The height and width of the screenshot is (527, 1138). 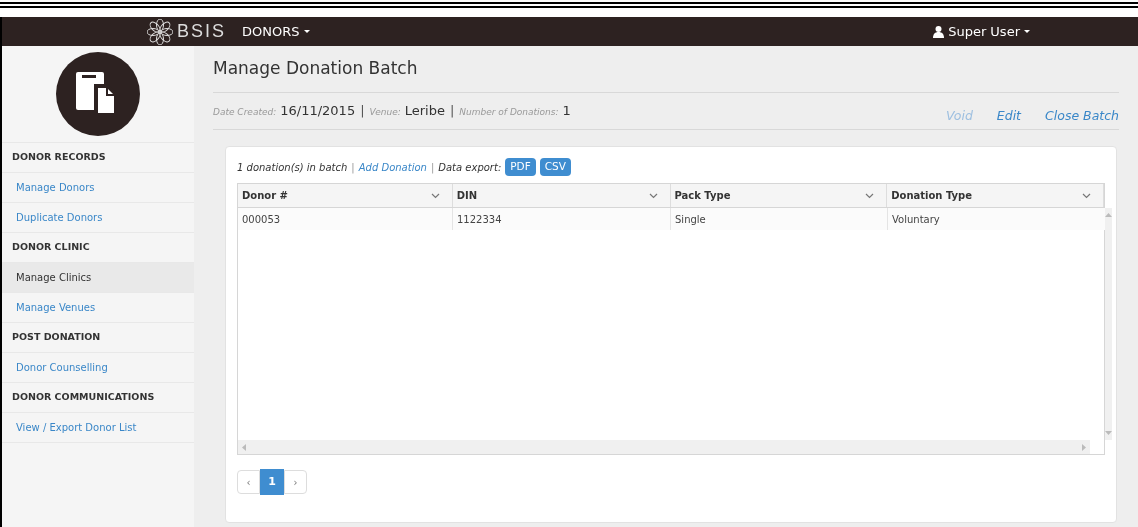 I want to click on user-menu: Super User, so click(x=981, y=31).